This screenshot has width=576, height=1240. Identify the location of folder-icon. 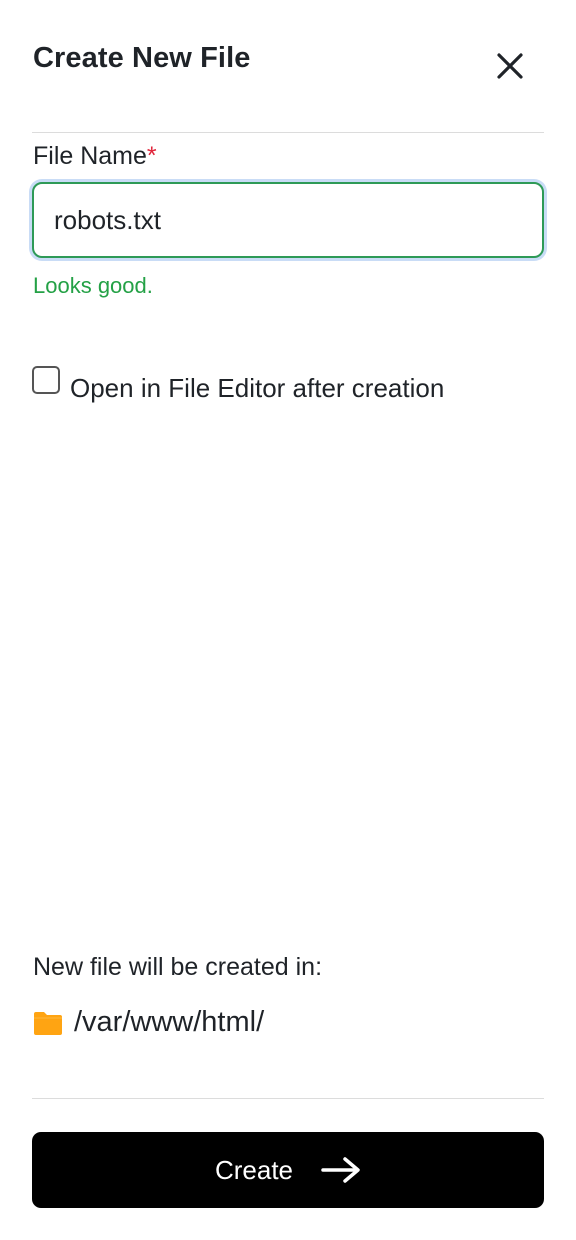
(48, 1023).